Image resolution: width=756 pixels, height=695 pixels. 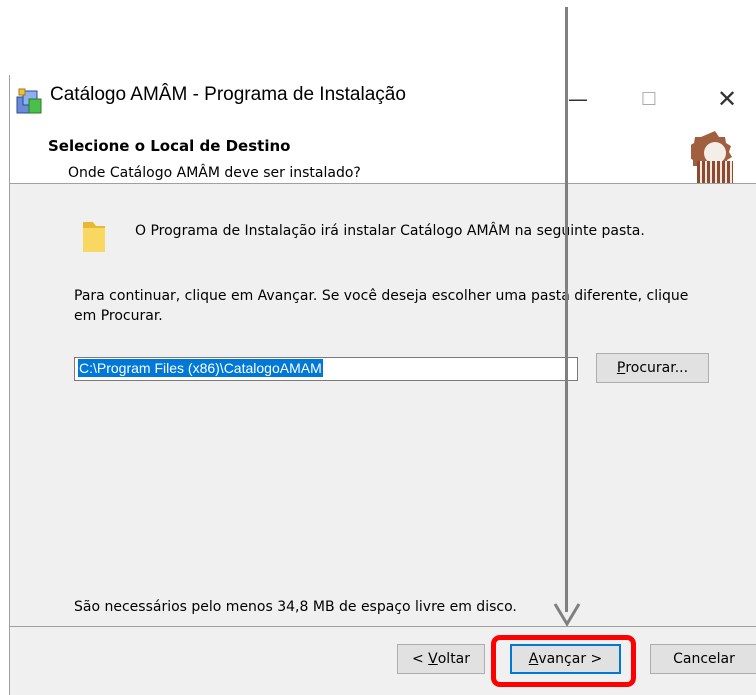 What do you see at coordinates (621, 368) in the screenshot?
I see `browse-accel: P` at bounding box center [621, 368].